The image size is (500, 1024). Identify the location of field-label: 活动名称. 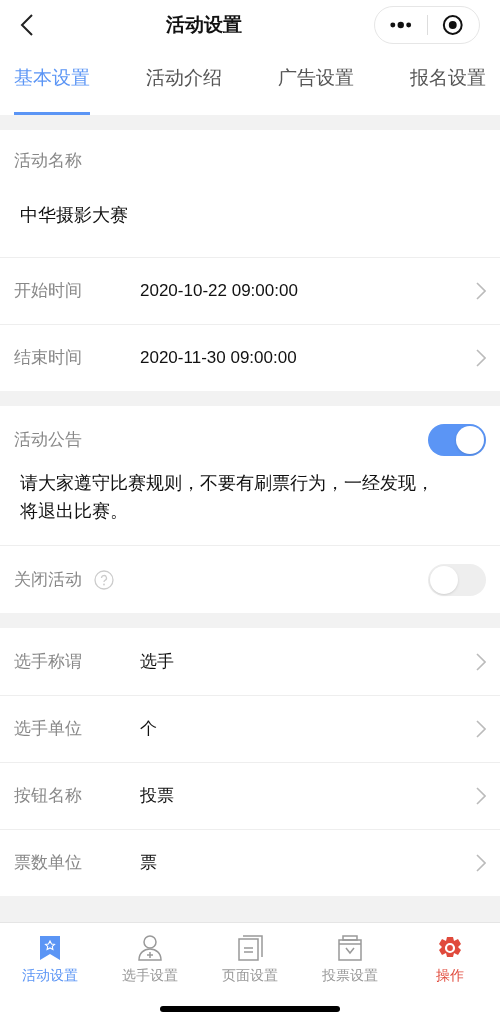
(48, 161).